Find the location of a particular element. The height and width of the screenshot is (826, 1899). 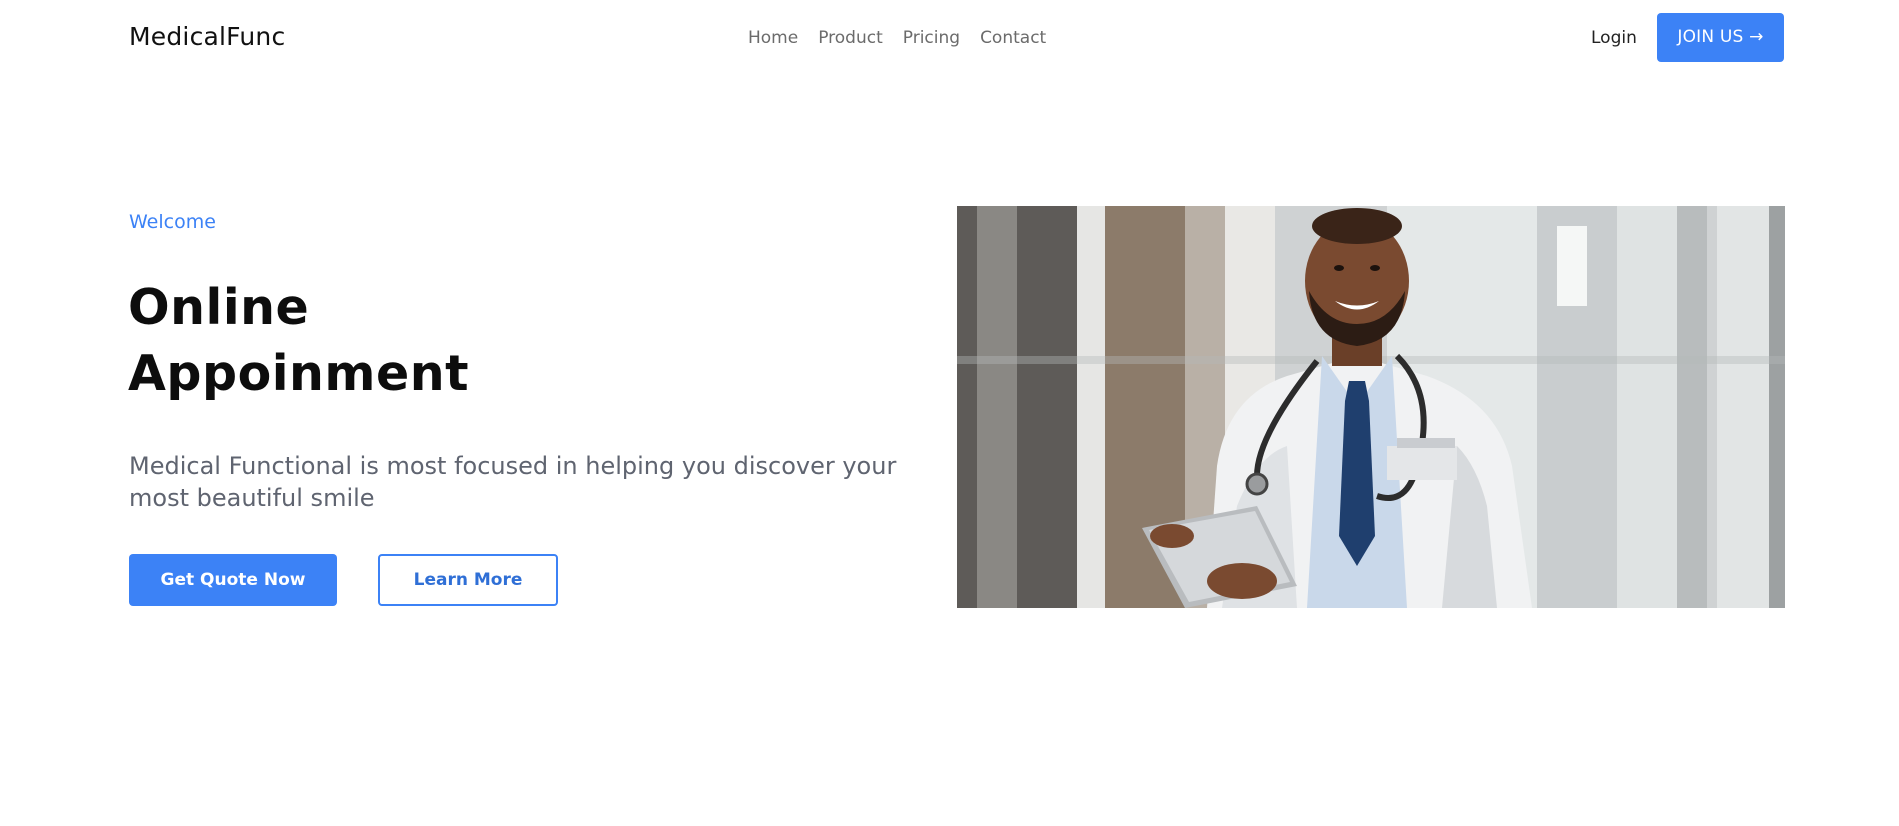

learn-more-button: Learn More is located at coordinates (468, 580).